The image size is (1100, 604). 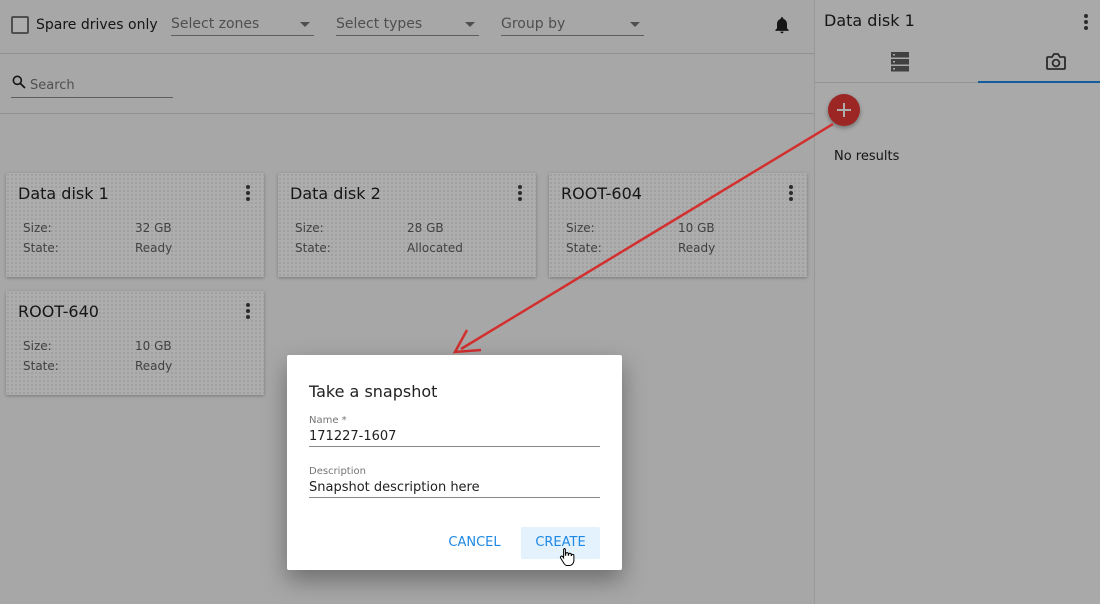 What do you see at coordinates (394, 487) in the screenshot?
I see `description-field-value: Snapshot description here` at bounding box center [394, 487].